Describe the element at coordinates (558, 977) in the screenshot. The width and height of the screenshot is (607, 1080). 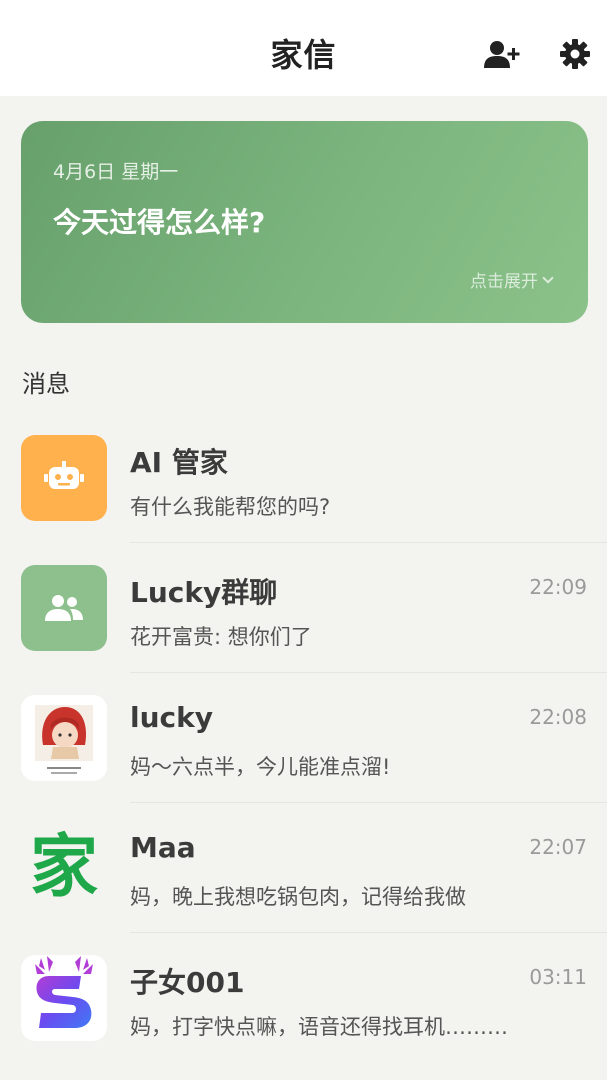
I see `conversation-time: 03:11` at that location.